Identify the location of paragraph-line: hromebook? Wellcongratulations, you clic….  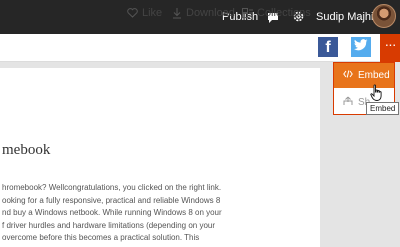
(112, 187).